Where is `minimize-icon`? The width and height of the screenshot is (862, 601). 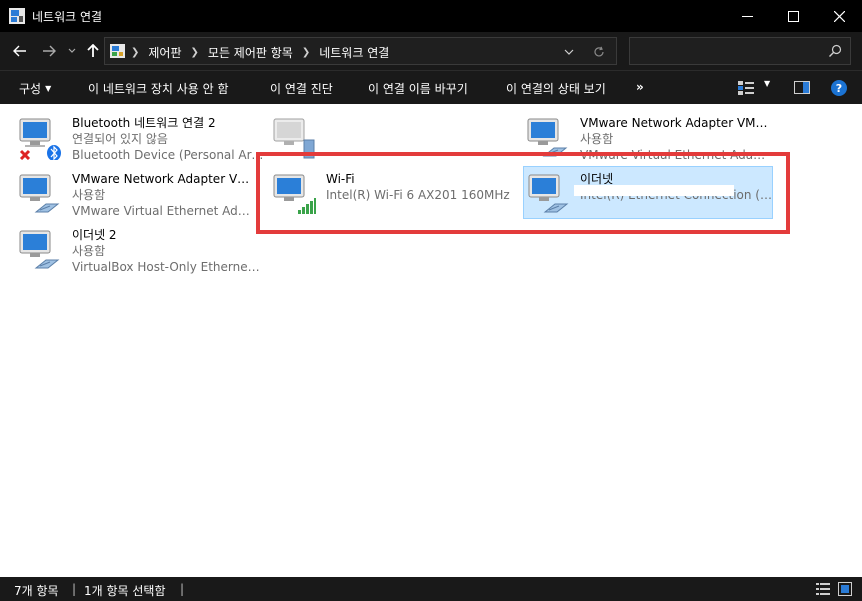
minimize-icon is located at coordinates (747, 16).